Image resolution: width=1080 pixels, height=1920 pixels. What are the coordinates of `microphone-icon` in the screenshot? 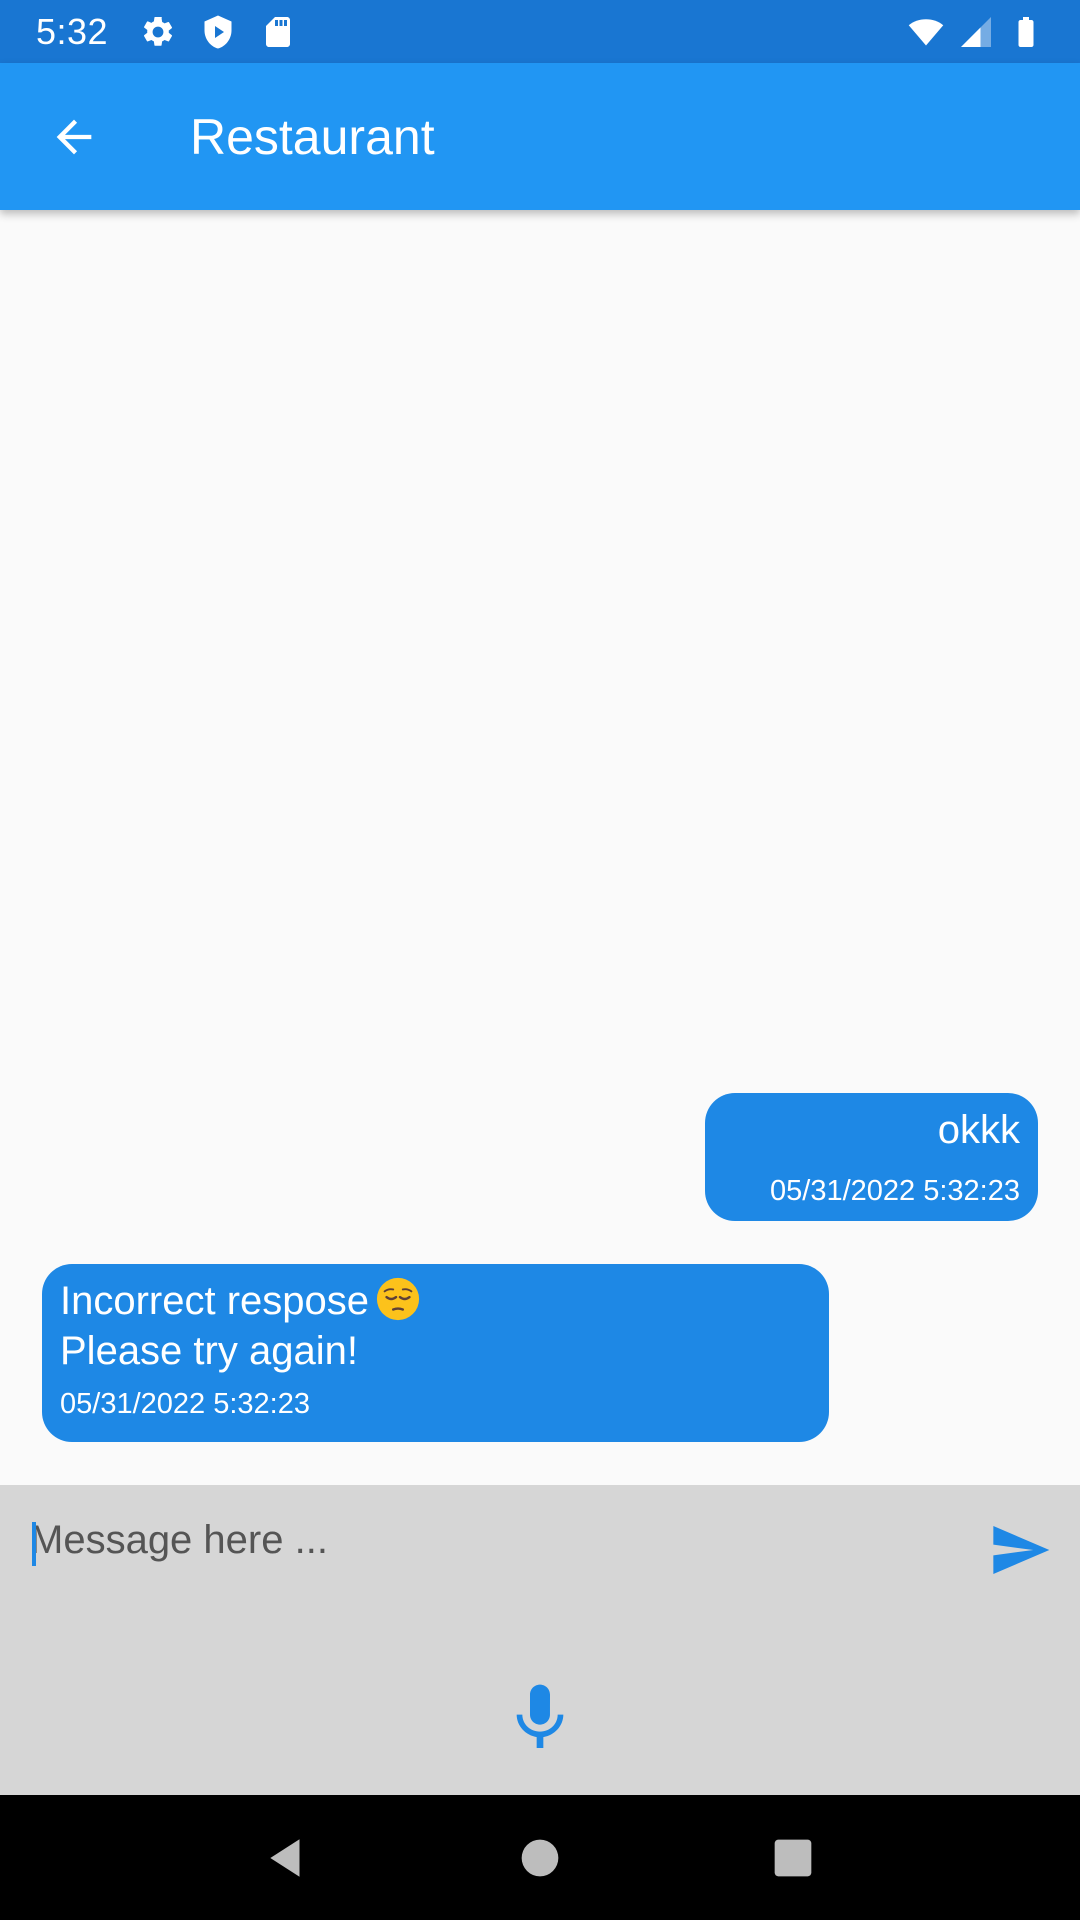 It's located at (540, 1716).